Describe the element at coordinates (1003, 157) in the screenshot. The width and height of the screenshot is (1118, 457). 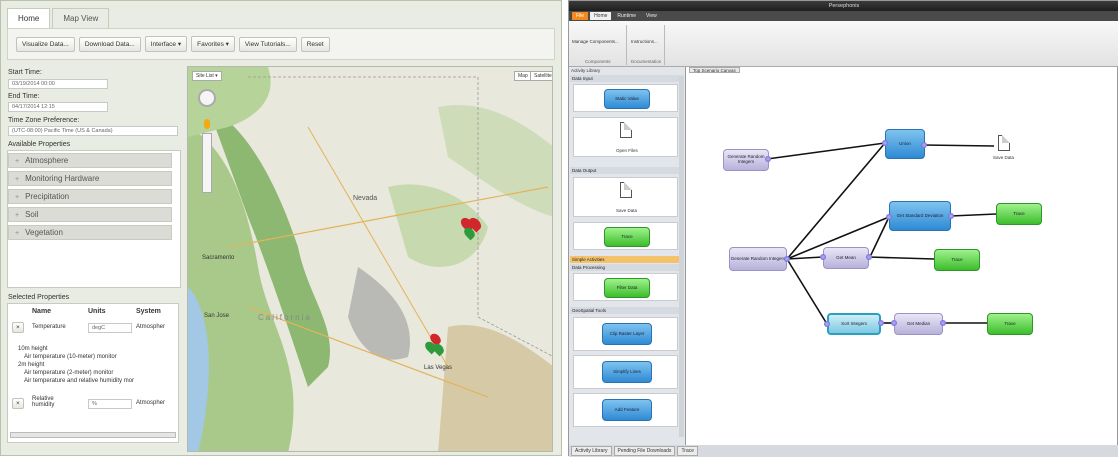
I see `node-save-data: Save Data` at that location.